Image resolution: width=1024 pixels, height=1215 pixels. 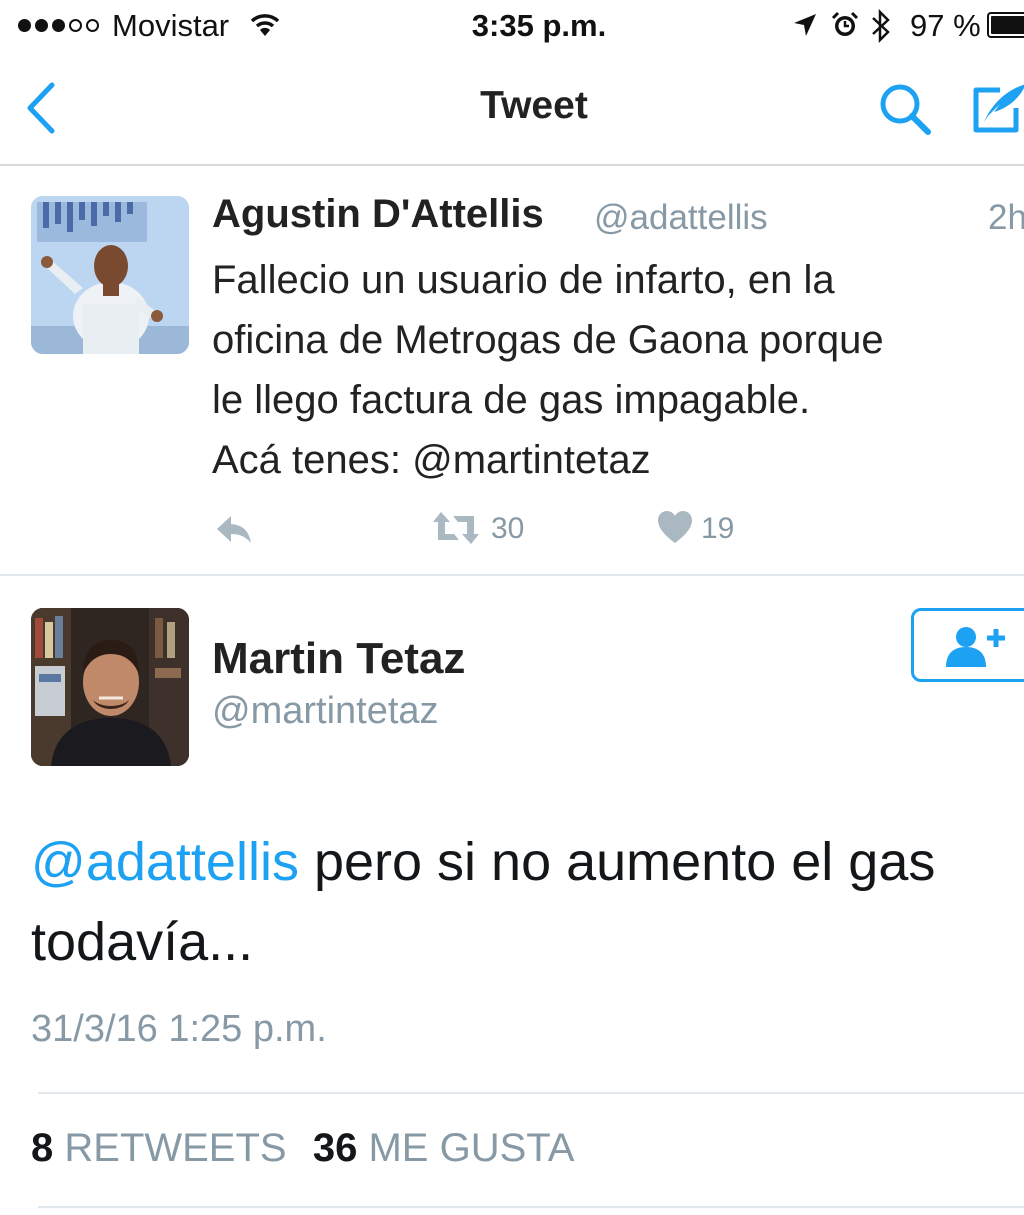 I want to click on bluetooth-icon, so click(x=881, y=28).